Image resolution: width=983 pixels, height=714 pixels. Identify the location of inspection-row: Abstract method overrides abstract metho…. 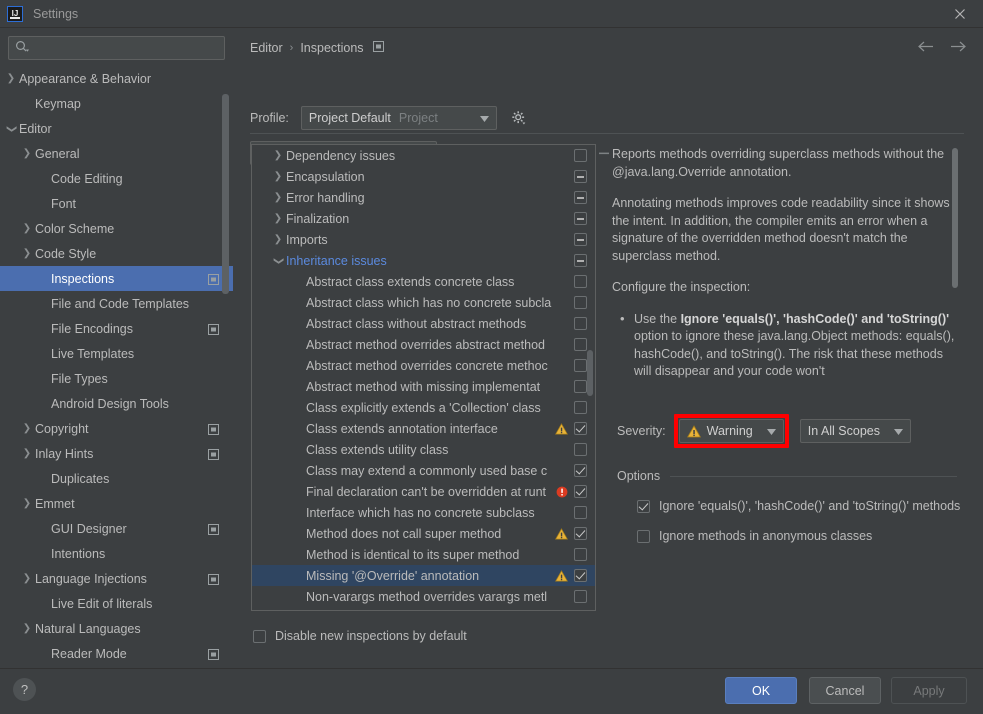
(423, 344).